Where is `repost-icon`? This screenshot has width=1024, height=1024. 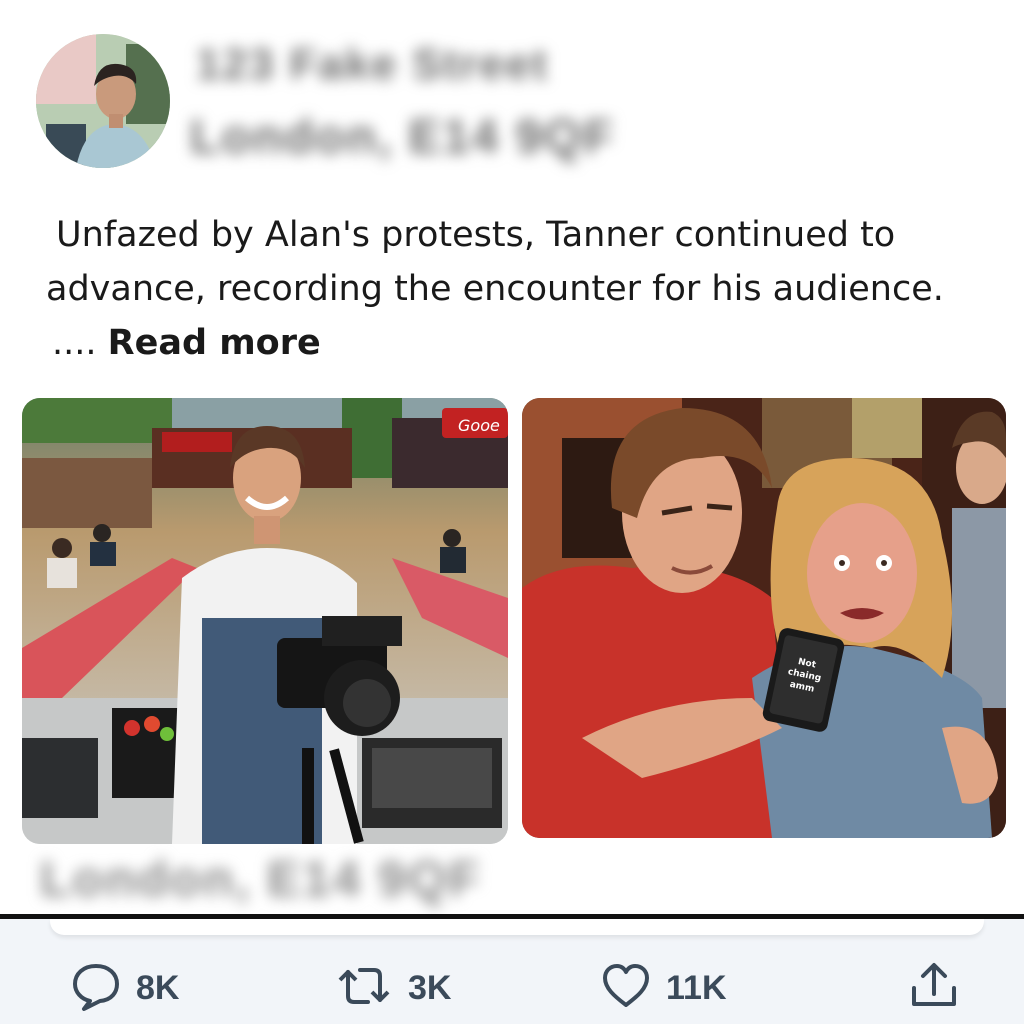 repost-icon is located at coordinates (364, 988).